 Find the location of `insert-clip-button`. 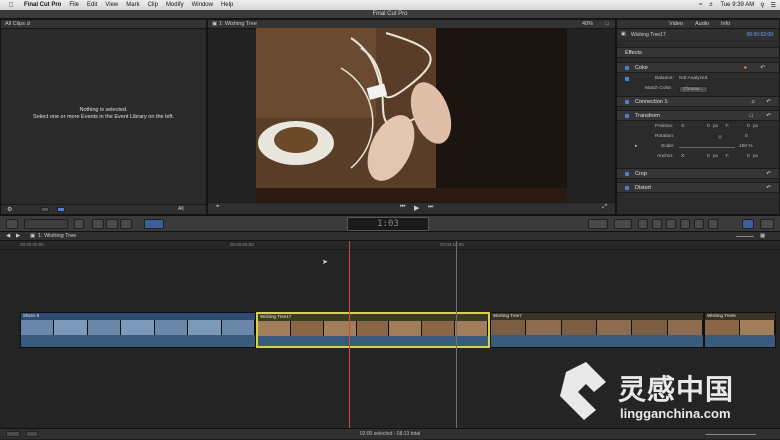

insert-clip-button is located at coordinates (112, 224).